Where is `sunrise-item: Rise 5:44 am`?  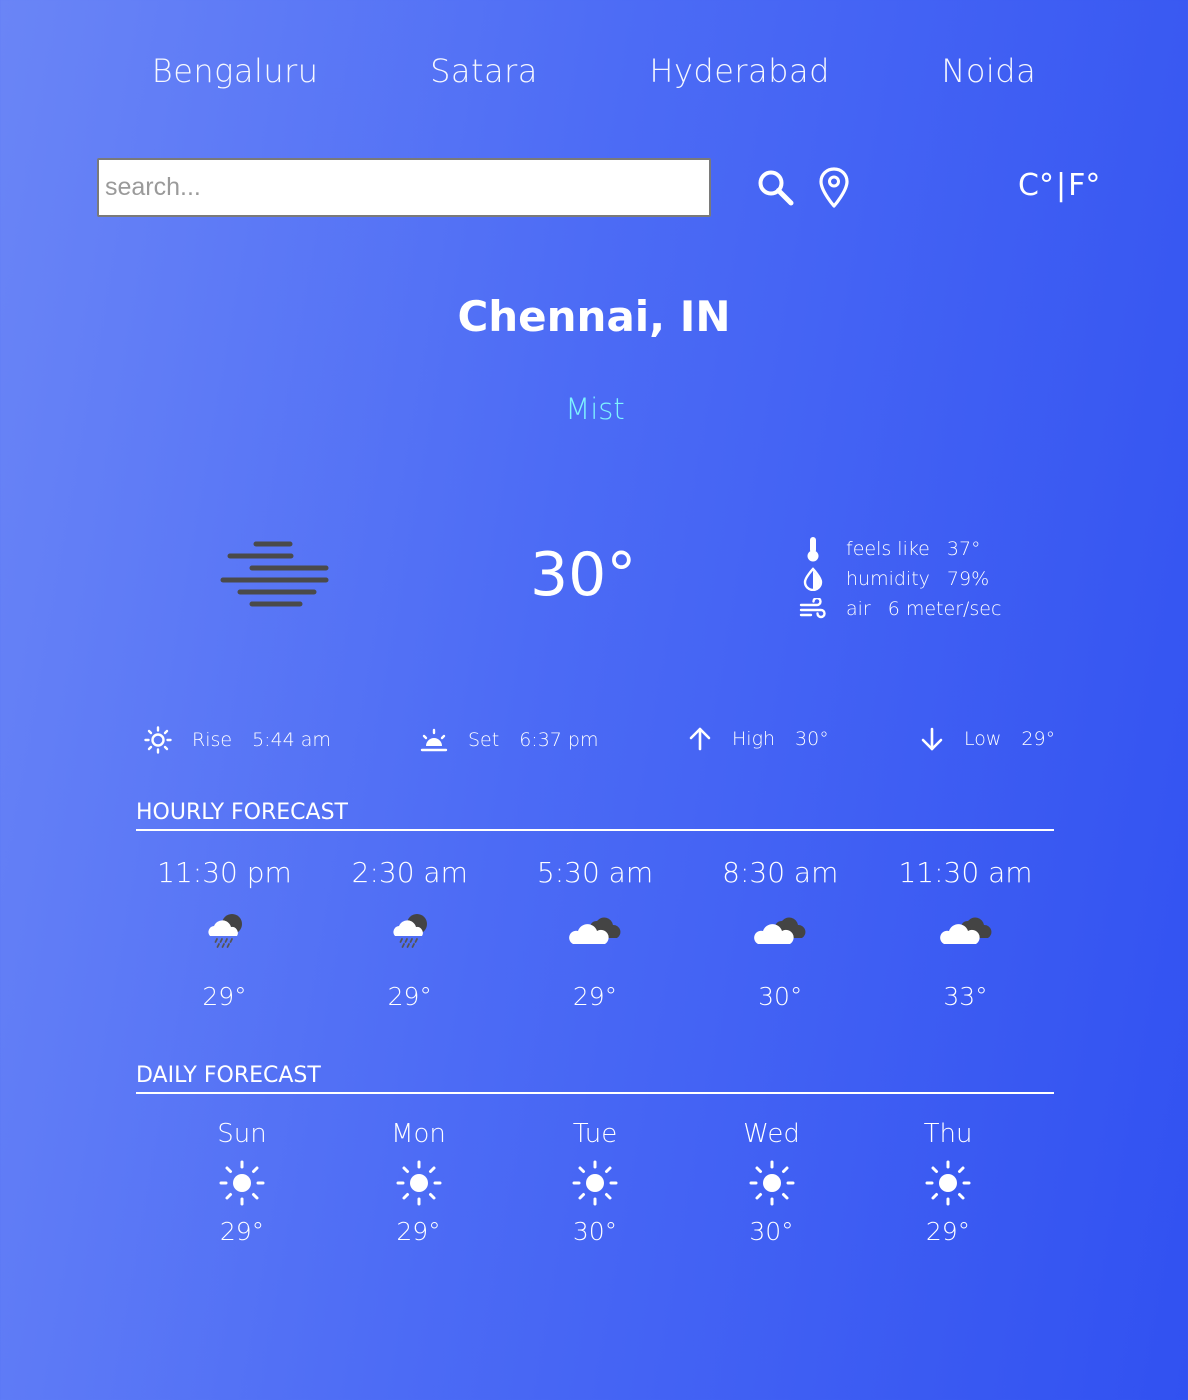 sunrise-item: Rise 5:44 am is located at coordinates (237, 740).